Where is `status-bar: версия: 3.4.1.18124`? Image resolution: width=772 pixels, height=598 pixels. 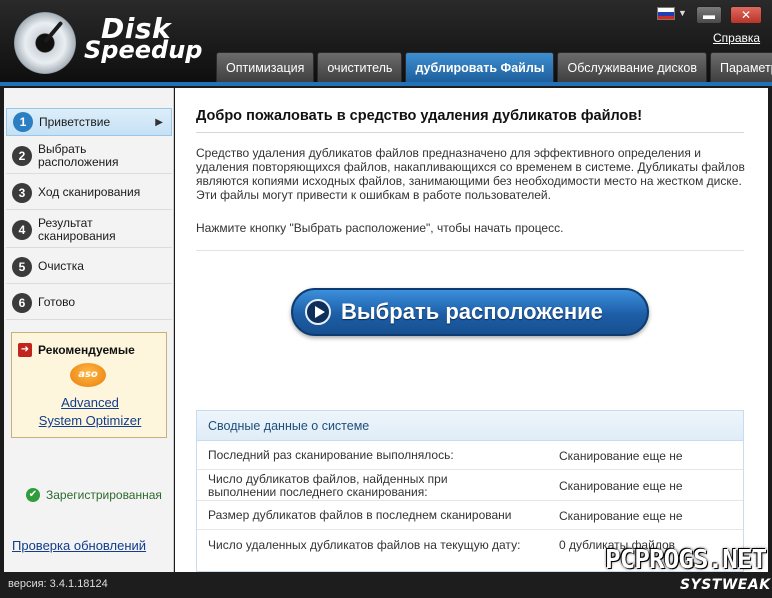 status-bar: версия: 3.4.1.18124 is located at coordinates (386, 585).